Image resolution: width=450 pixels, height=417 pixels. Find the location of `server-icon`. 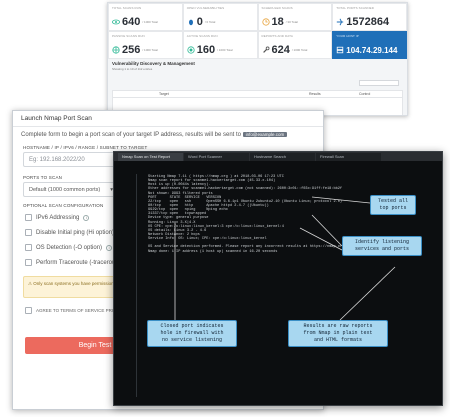

server-icon is located at coordinates (340, 49).